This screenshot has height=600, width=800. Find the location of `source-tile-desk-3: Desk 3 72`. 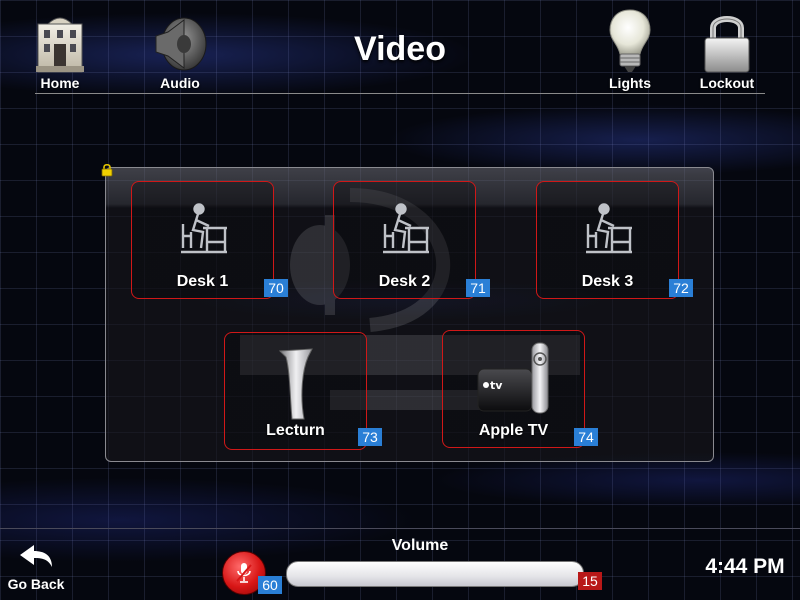

source-tile-desk-3: Desk 3 72 is located at coordinates (614, 240).